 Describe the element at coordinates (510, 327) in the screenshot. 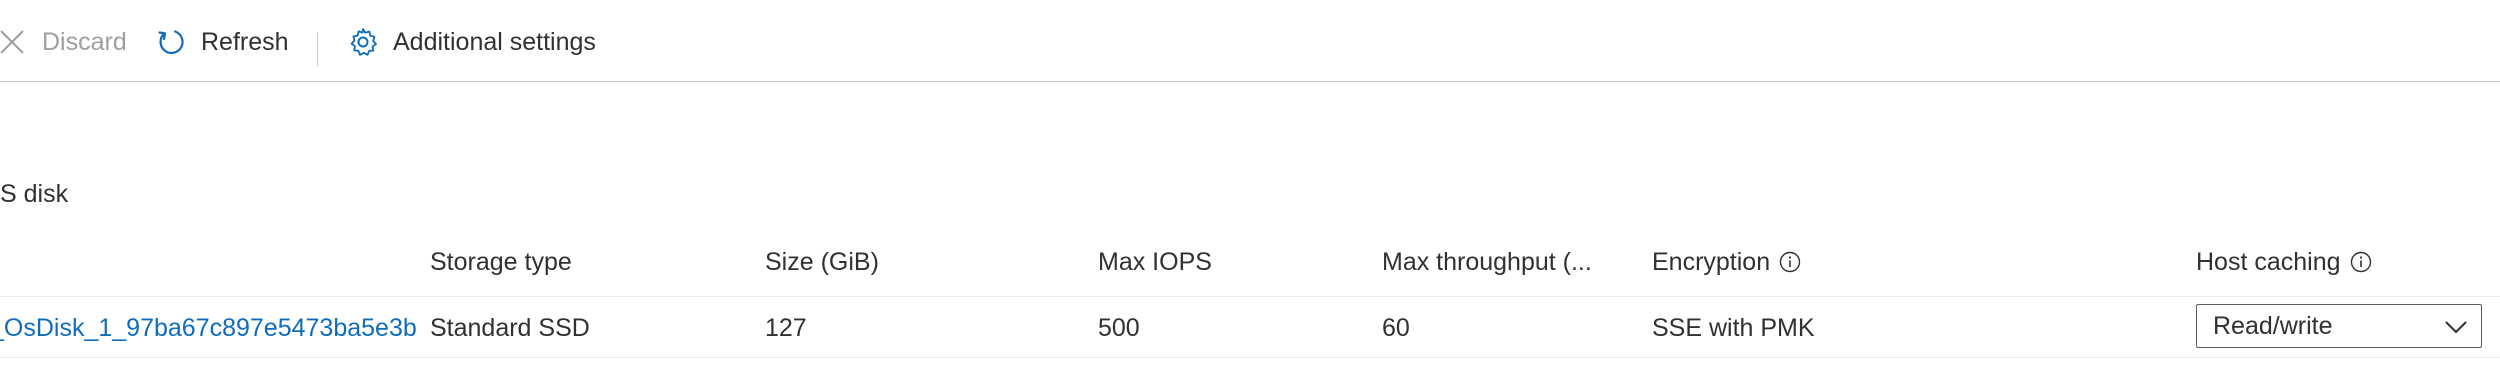

I see `storage-type-cell: Standard SSD` at that location.